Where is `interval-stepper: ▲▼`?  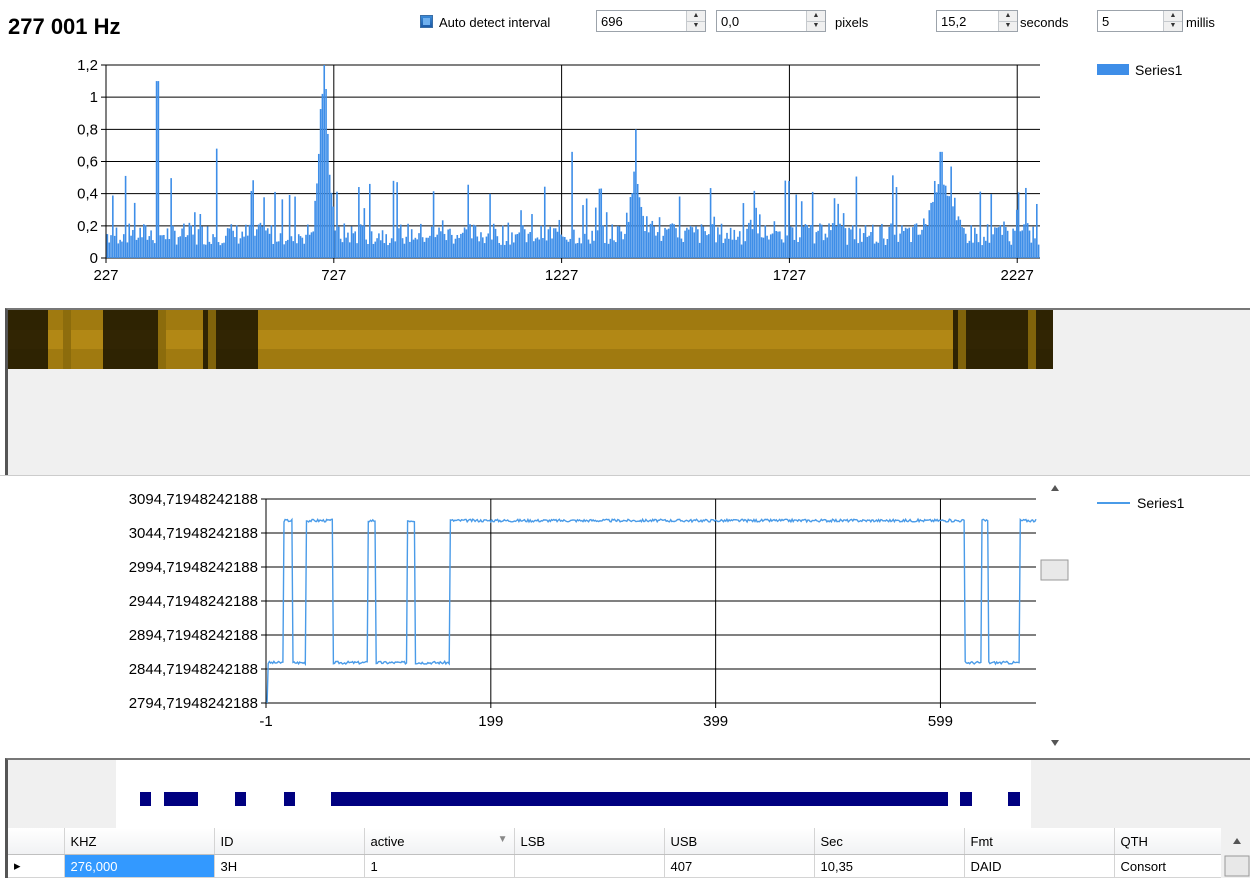
interval-stepper: ▲▼ is located at coordinates (651, 21).